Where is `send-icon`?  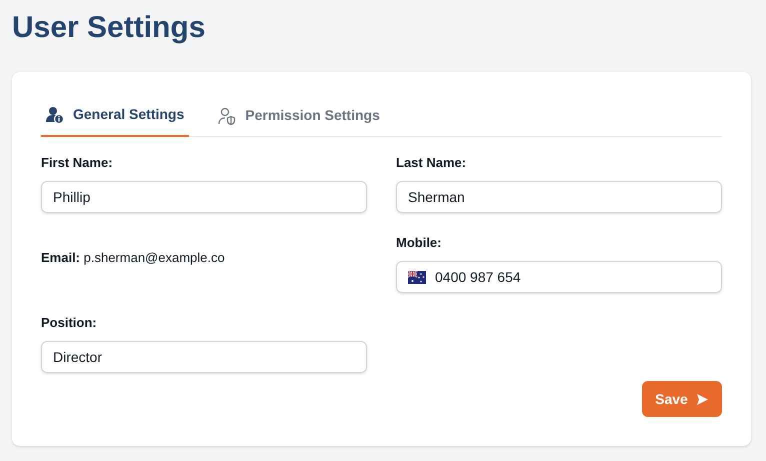
send-icon is located at coordinates (702, 399).